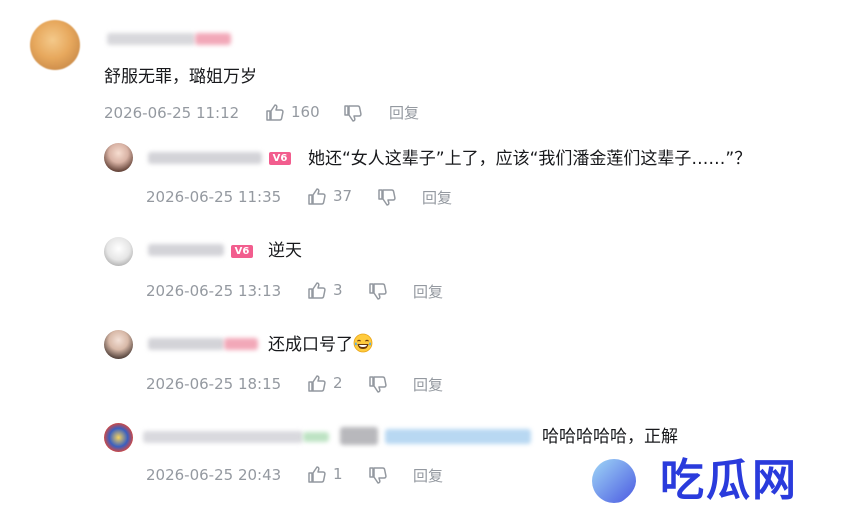 The image size is (843, 509). I want to click on like-count: 37, so click(343, 196).